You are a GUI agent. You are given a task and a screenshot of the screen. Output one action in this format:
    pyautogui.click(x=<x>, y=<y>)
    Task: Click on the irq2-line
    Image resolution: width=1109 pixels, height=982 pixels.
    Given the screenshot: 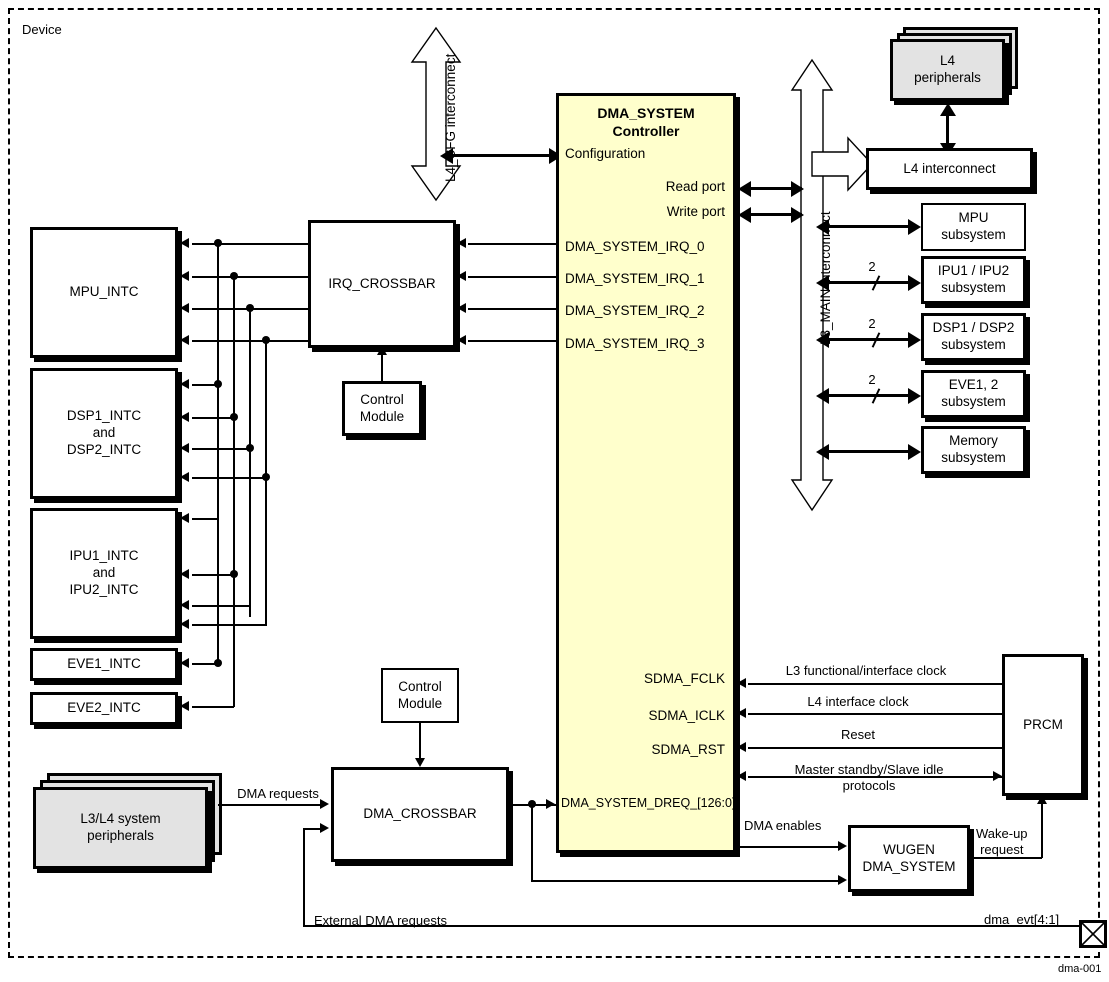 What is the action you would take?
    pyautogui.click(x=513, y=309)
    